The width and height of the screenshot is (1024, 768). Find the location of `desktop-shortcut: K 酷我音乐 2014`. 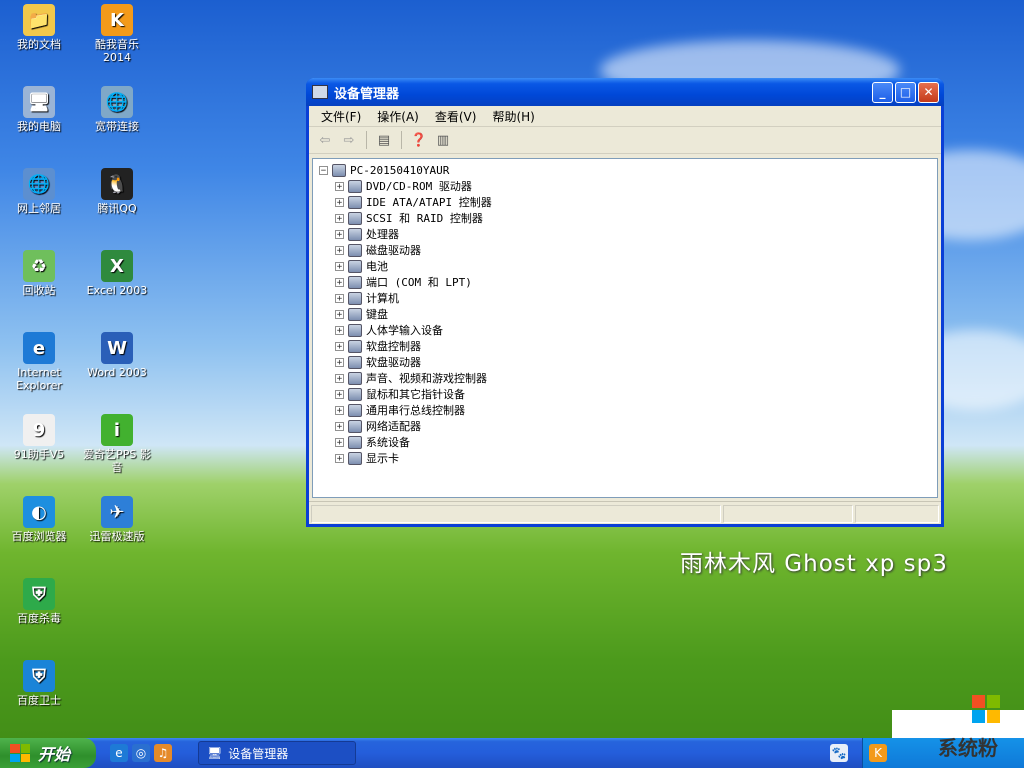

desktop-shortcut: K 酷我音乐 2014 is located at coordinates (117, 34).